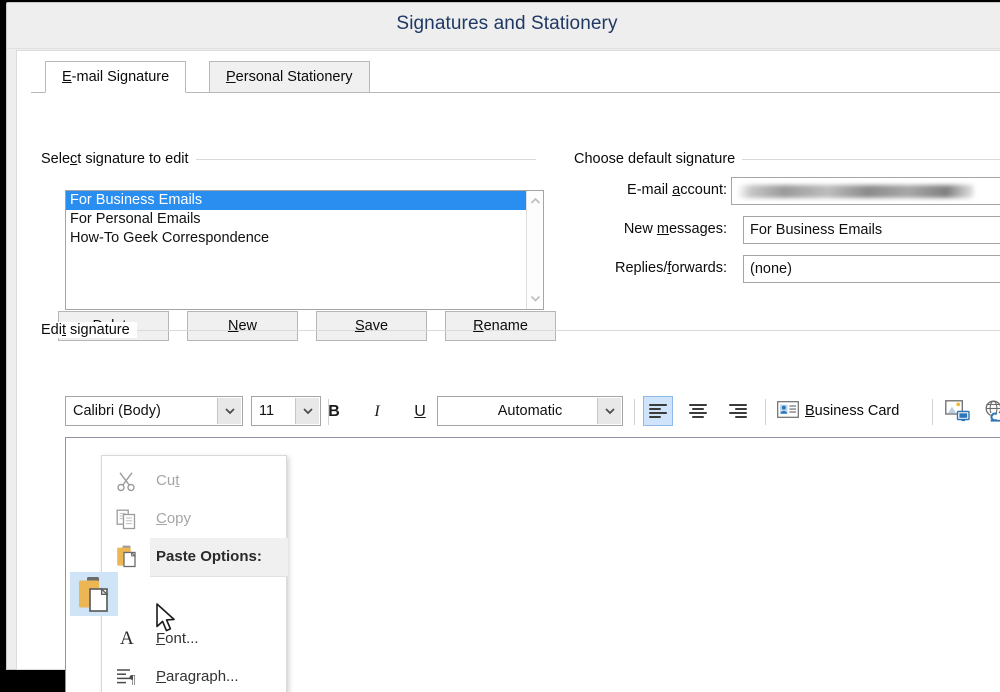 The height and width of the screenshot is (692, 1000). I want to click on context-menu-separator, so click(219, 576).